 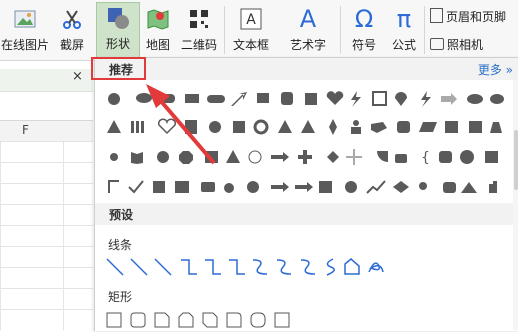 I want to click on shape-round-snip, so click(x=234, y=320).